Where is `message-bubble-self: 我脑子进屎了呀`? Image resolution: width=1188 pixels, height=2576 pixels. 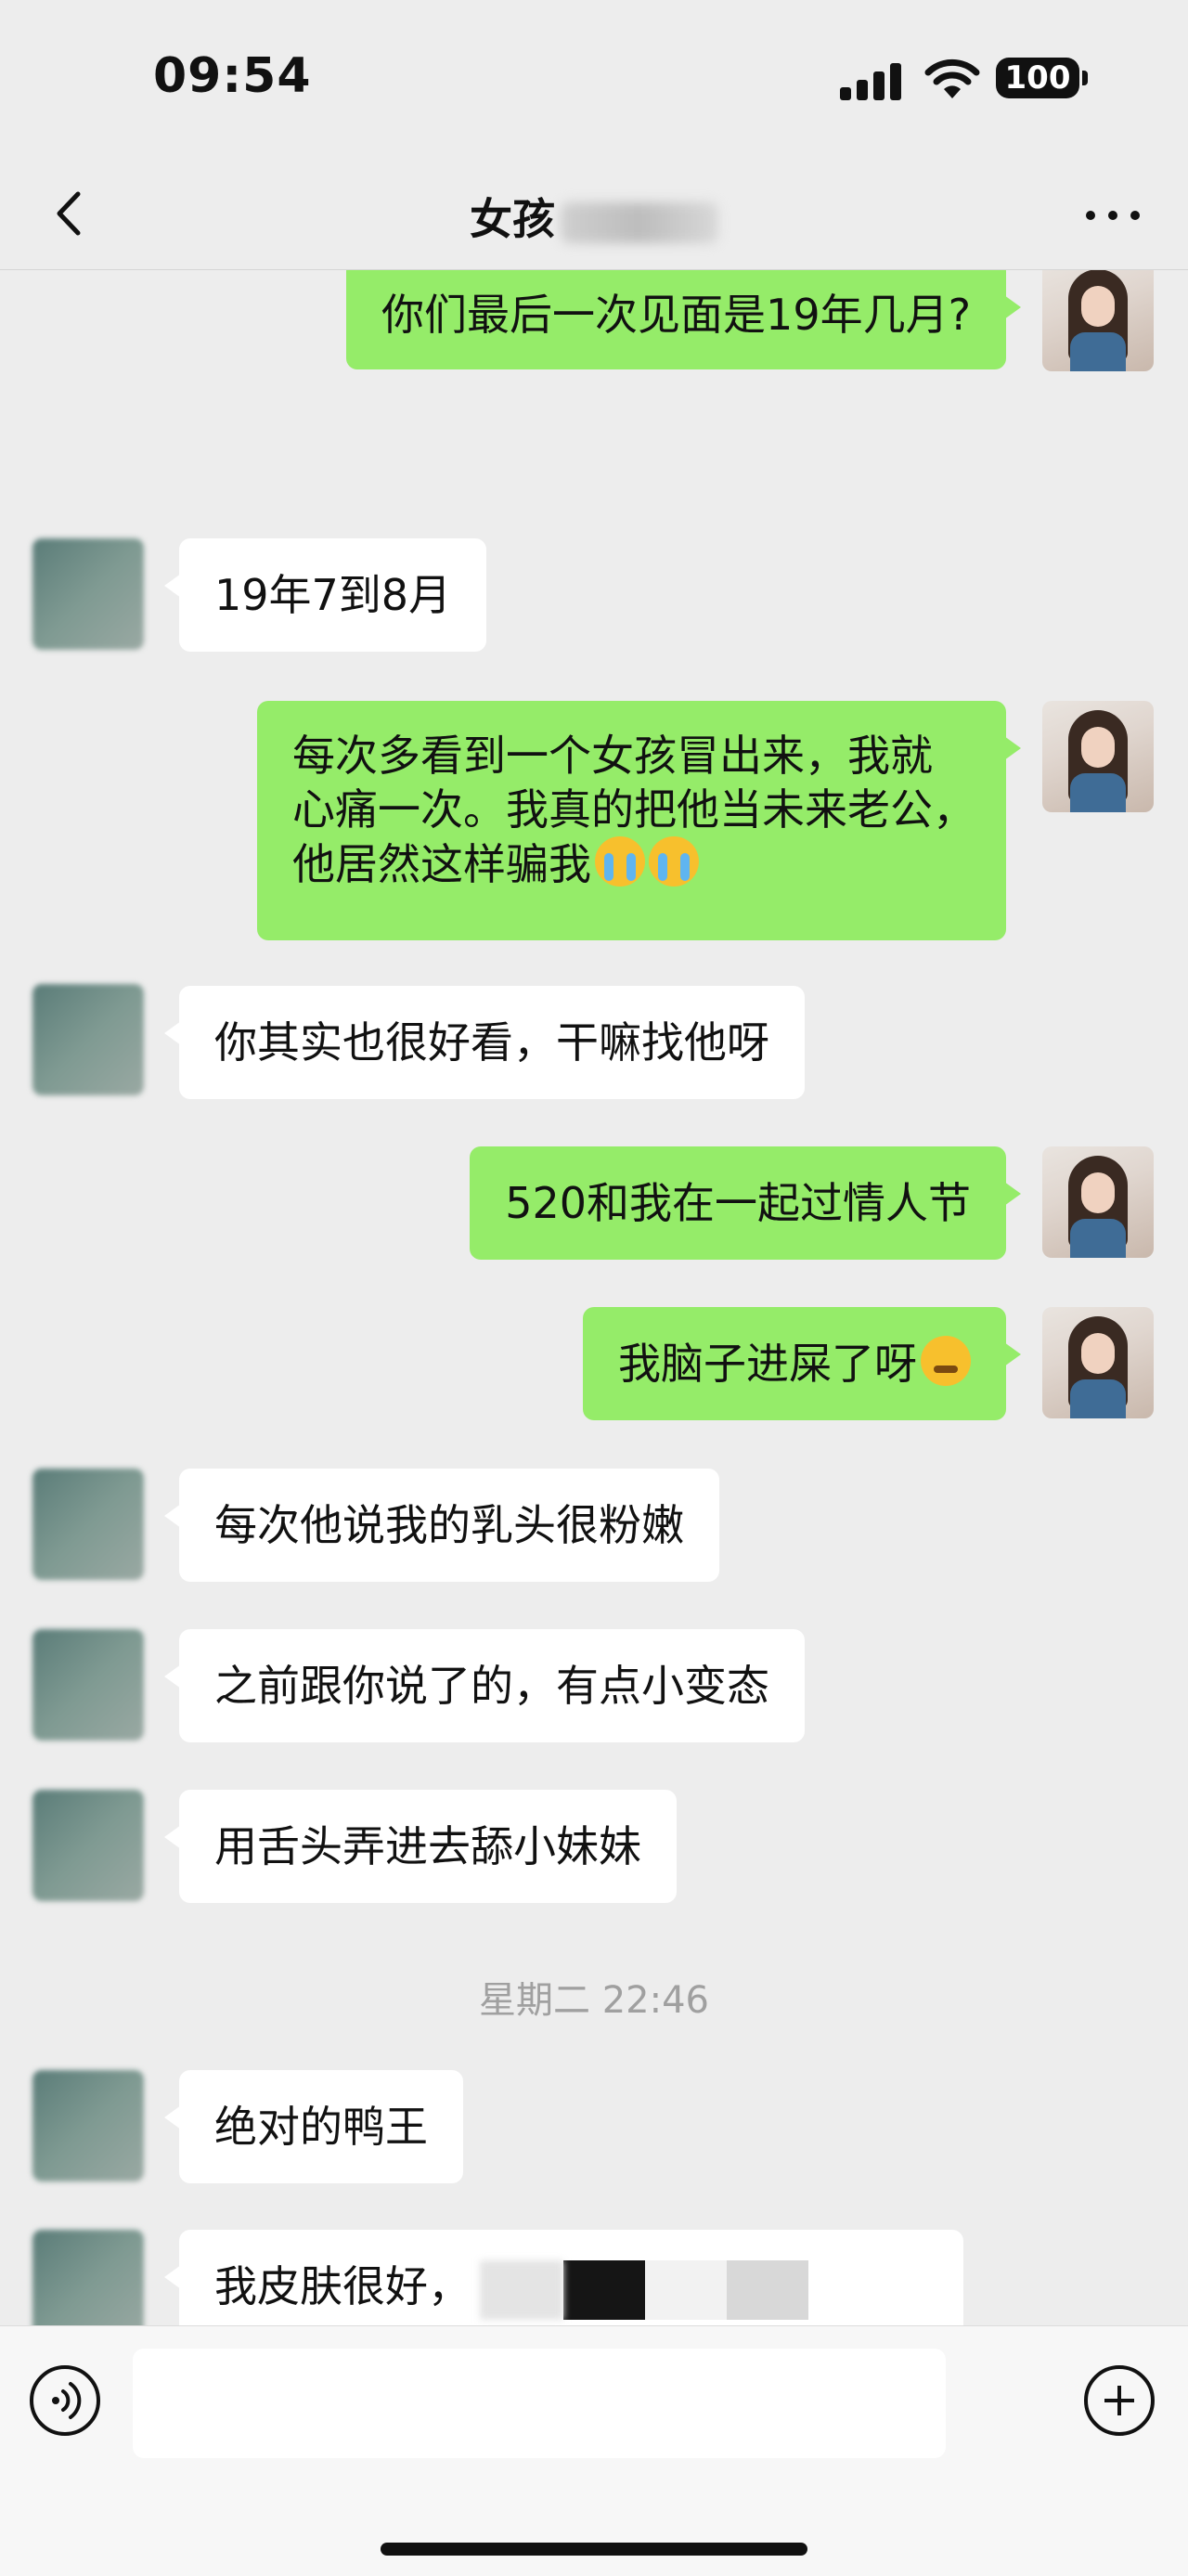 message-bubble-self: 我脑子进屎了呀 is located at coordinates (802, 1363).